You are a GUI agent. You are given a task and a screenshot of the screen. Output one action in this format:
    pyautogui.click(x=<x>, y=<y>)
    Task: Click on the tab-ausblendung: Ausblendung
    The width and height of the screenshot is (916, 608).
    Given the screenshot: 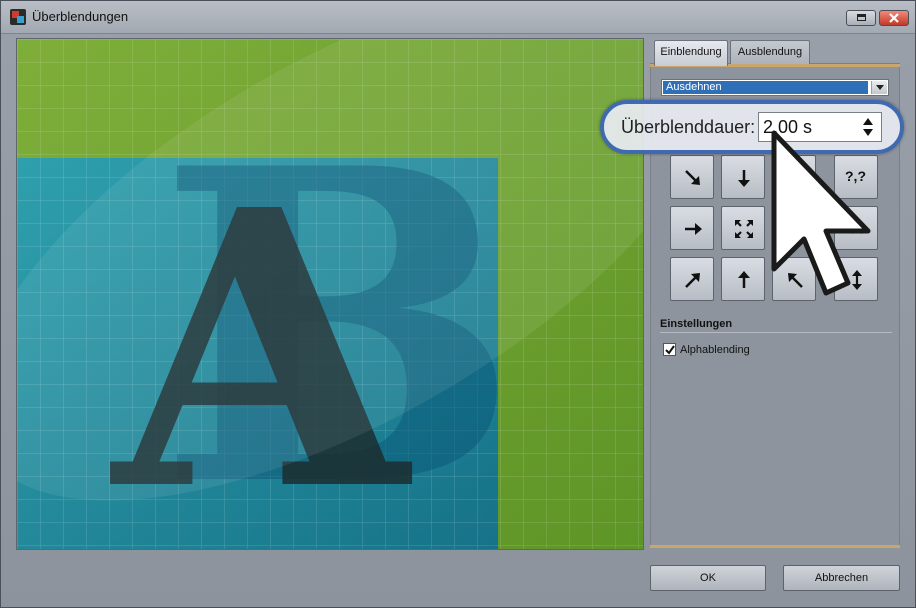 What is the action you would take?
    pyautogui.click(x=770, y=52)
    